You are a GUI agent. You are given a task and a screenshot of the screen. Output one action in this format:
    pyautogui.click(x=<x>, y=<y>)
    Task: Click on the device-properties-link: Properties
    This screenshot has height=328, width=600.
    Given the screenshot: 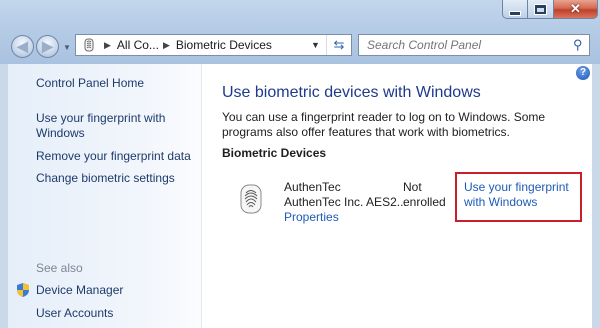 What is the action you would take?
    pyautogui.click(x=311, y=217)
    